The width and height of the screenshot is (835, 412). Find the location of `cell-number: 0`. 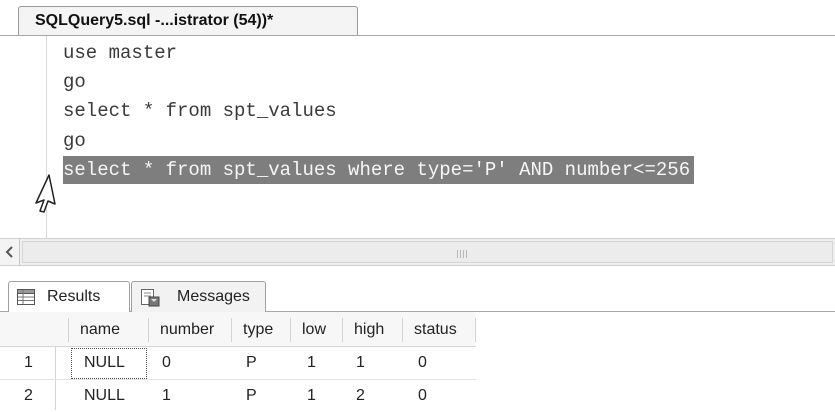

cell-number: 0 is located at coordinates (166, 363).